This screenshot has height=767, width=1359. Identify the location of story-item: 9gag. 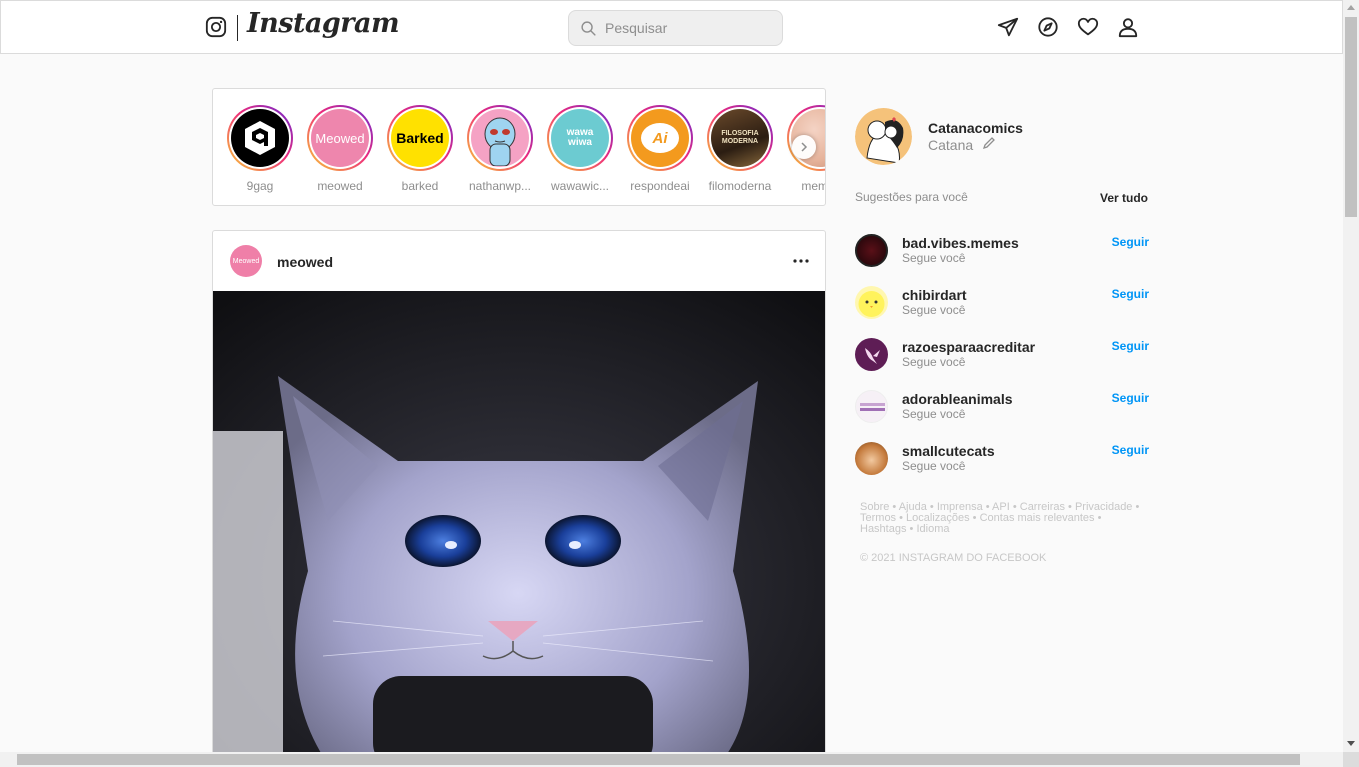
(260, 149).